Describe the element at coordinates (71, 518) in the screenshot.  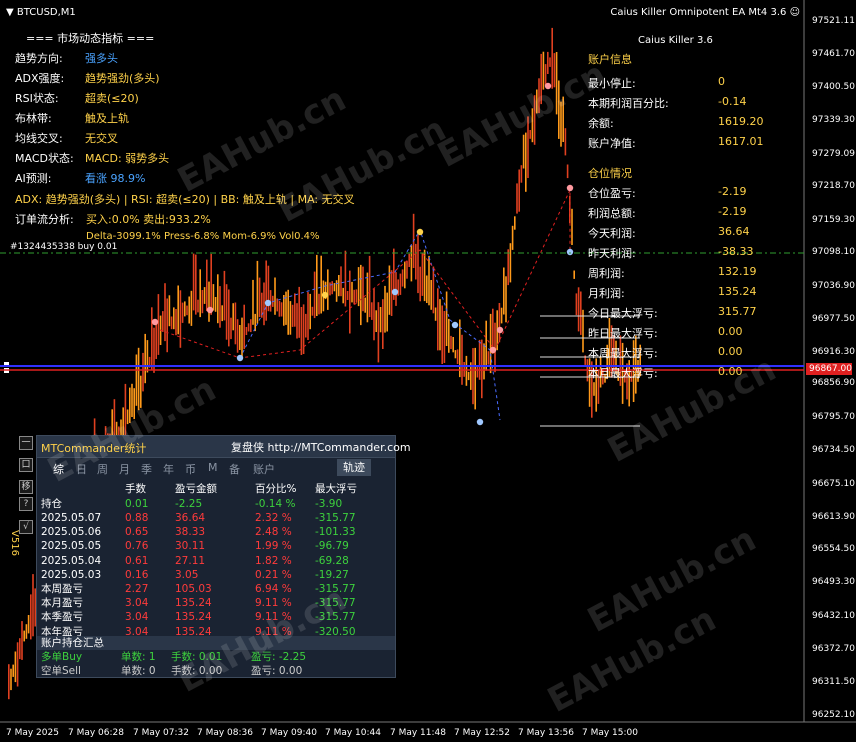
I see `row-label: 2025.05.07` at that location.